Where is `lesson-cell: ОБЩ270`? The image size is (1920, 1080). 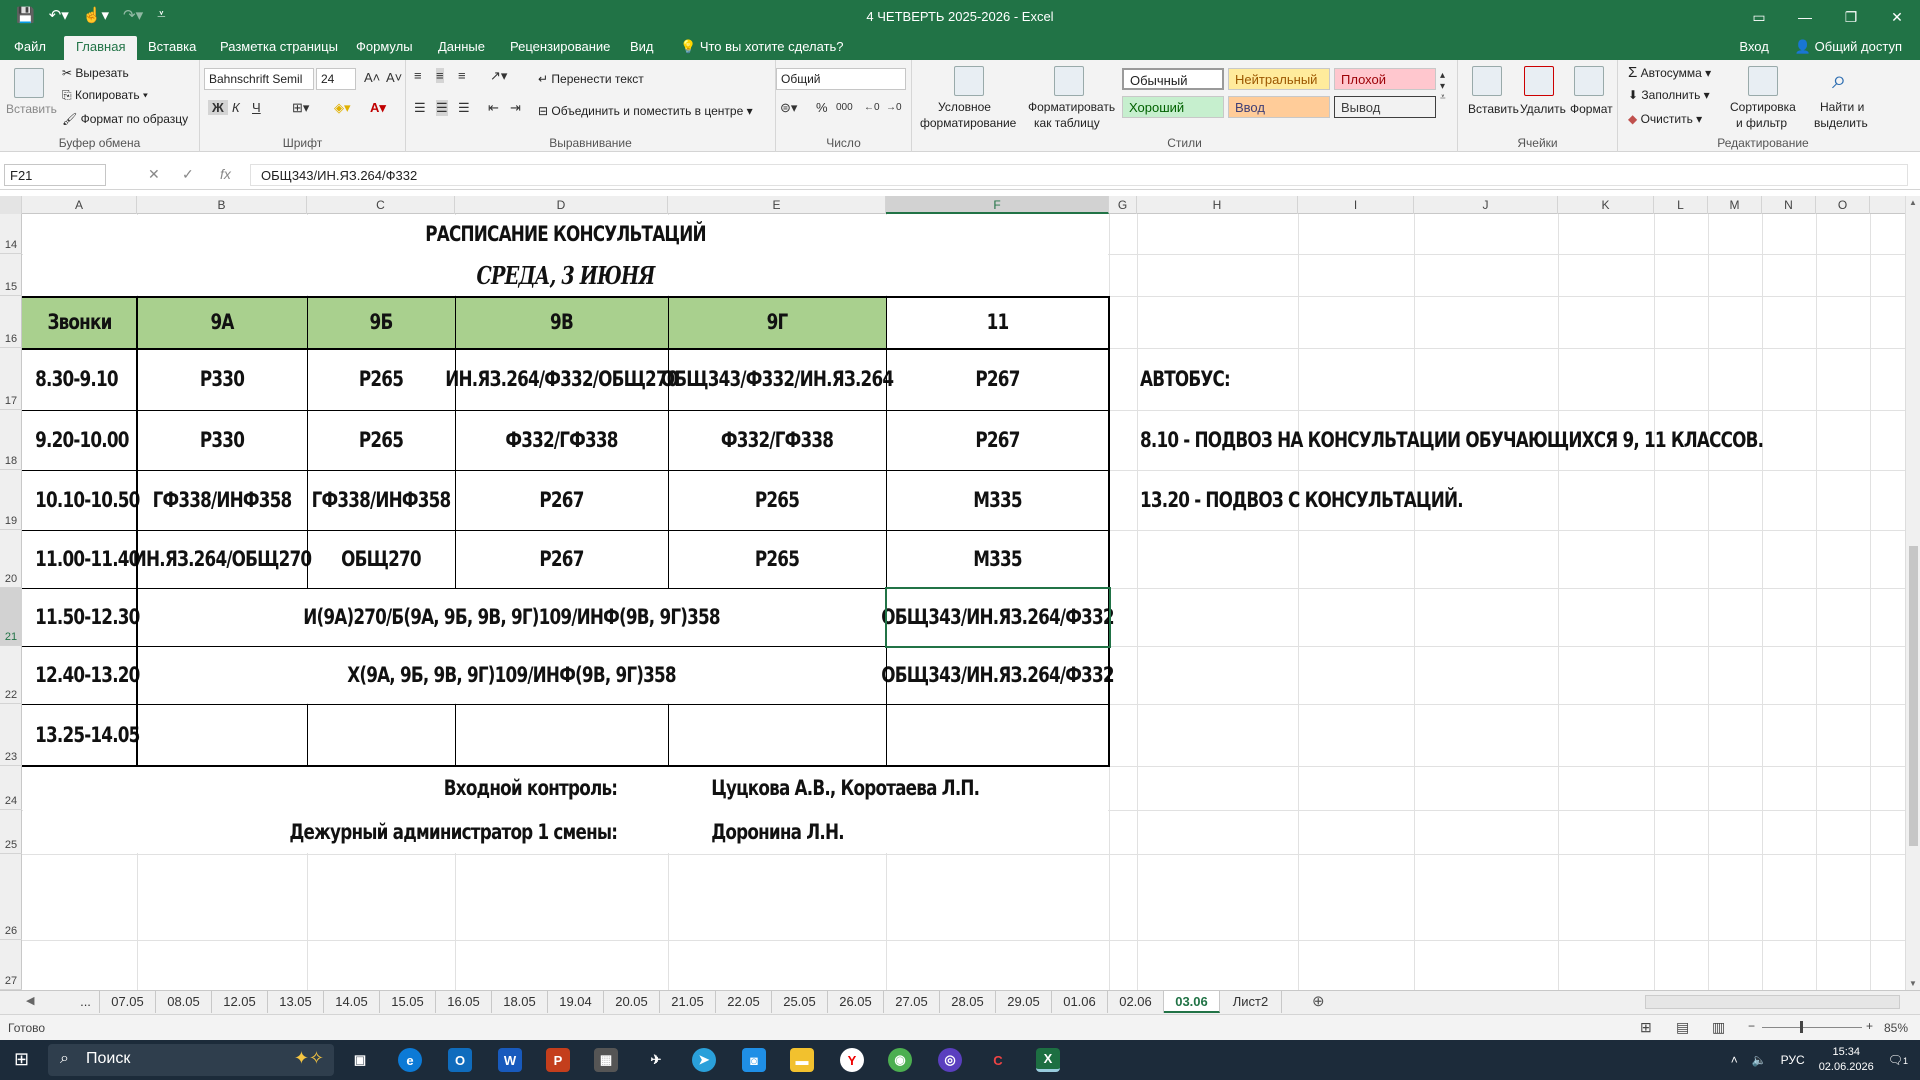
lesson-cell: ОБЩ270 is located at coordinates (381, 559).